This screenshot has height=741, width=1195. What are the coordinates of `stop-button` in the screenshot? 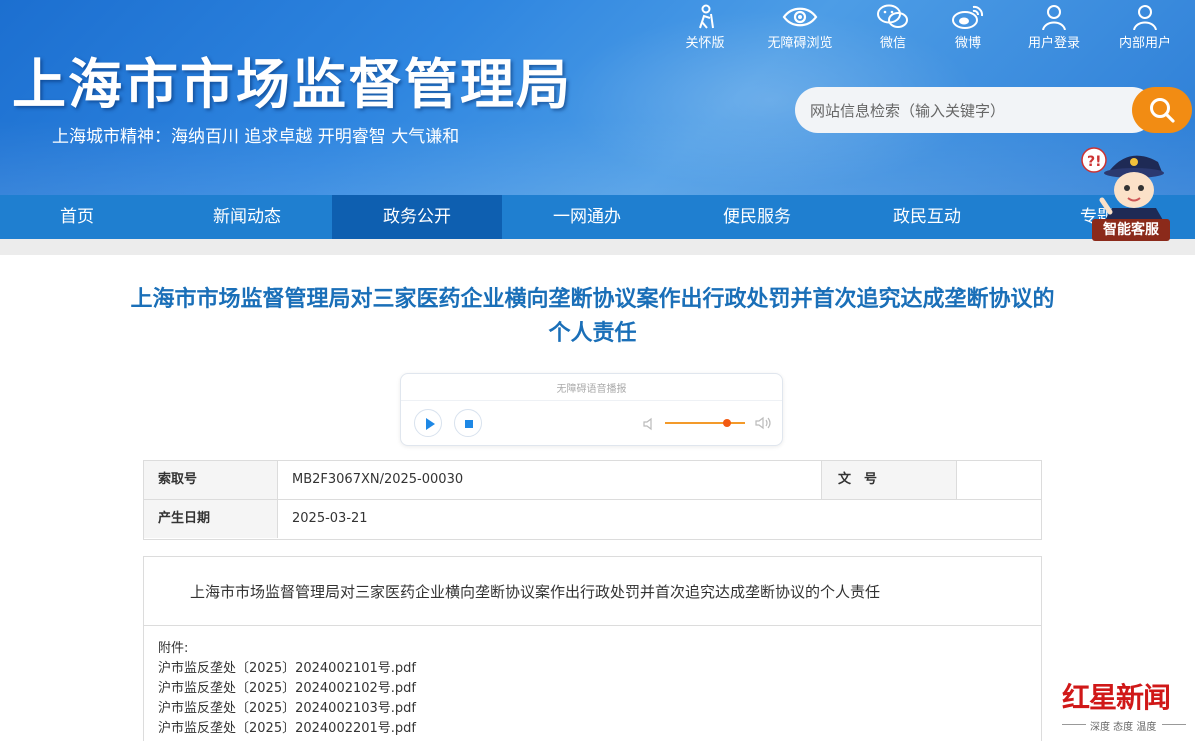 It's located at (468, 423).